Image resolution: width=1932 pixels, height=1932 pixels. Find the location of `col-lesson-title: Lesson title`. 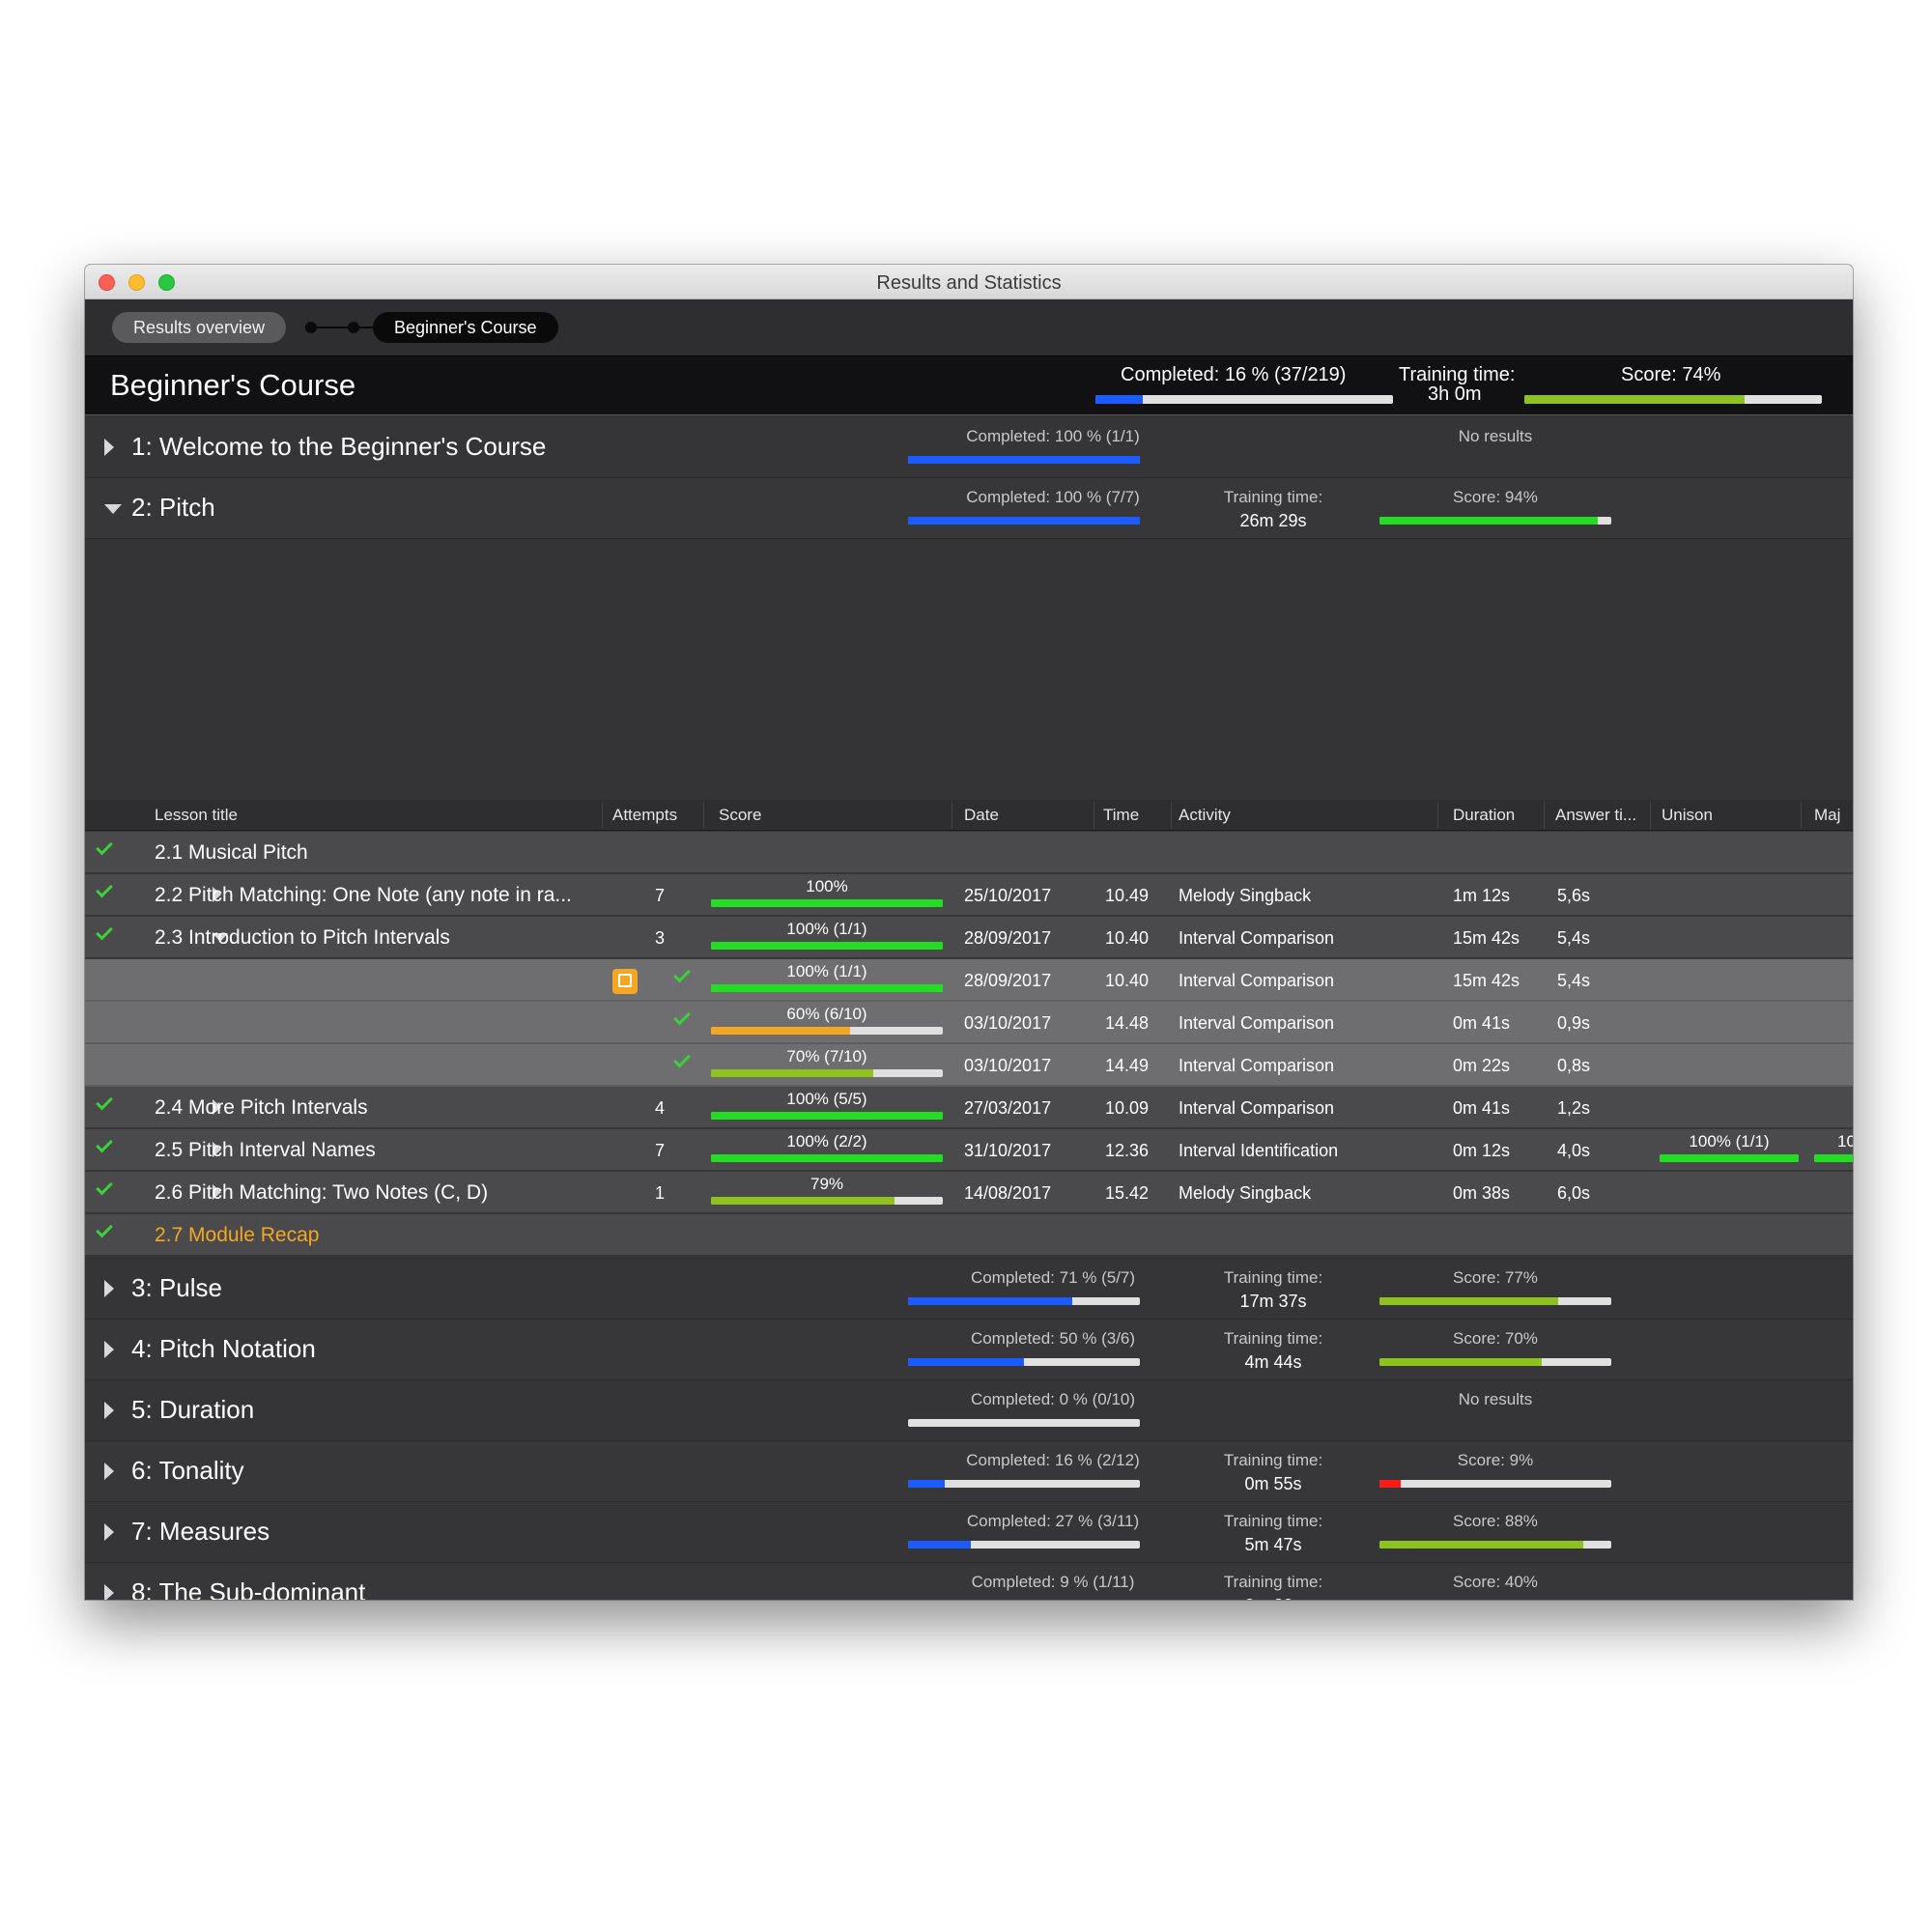

col-lesson-title: Lesson title is located at coordinates (196, 815).